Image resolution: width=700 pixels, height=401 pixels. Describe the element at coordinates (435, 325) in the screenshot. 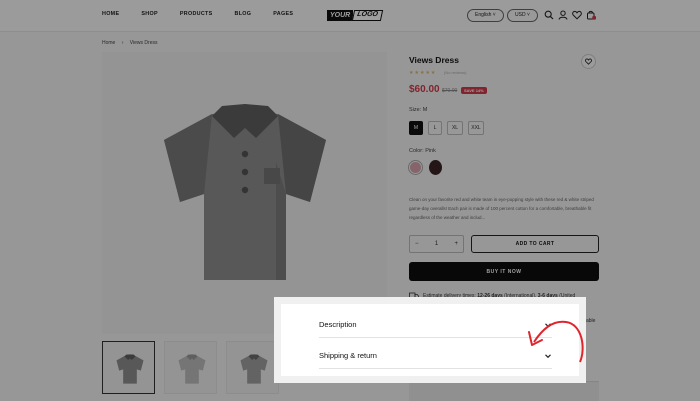

I see `accordion-description: Description` at that location.